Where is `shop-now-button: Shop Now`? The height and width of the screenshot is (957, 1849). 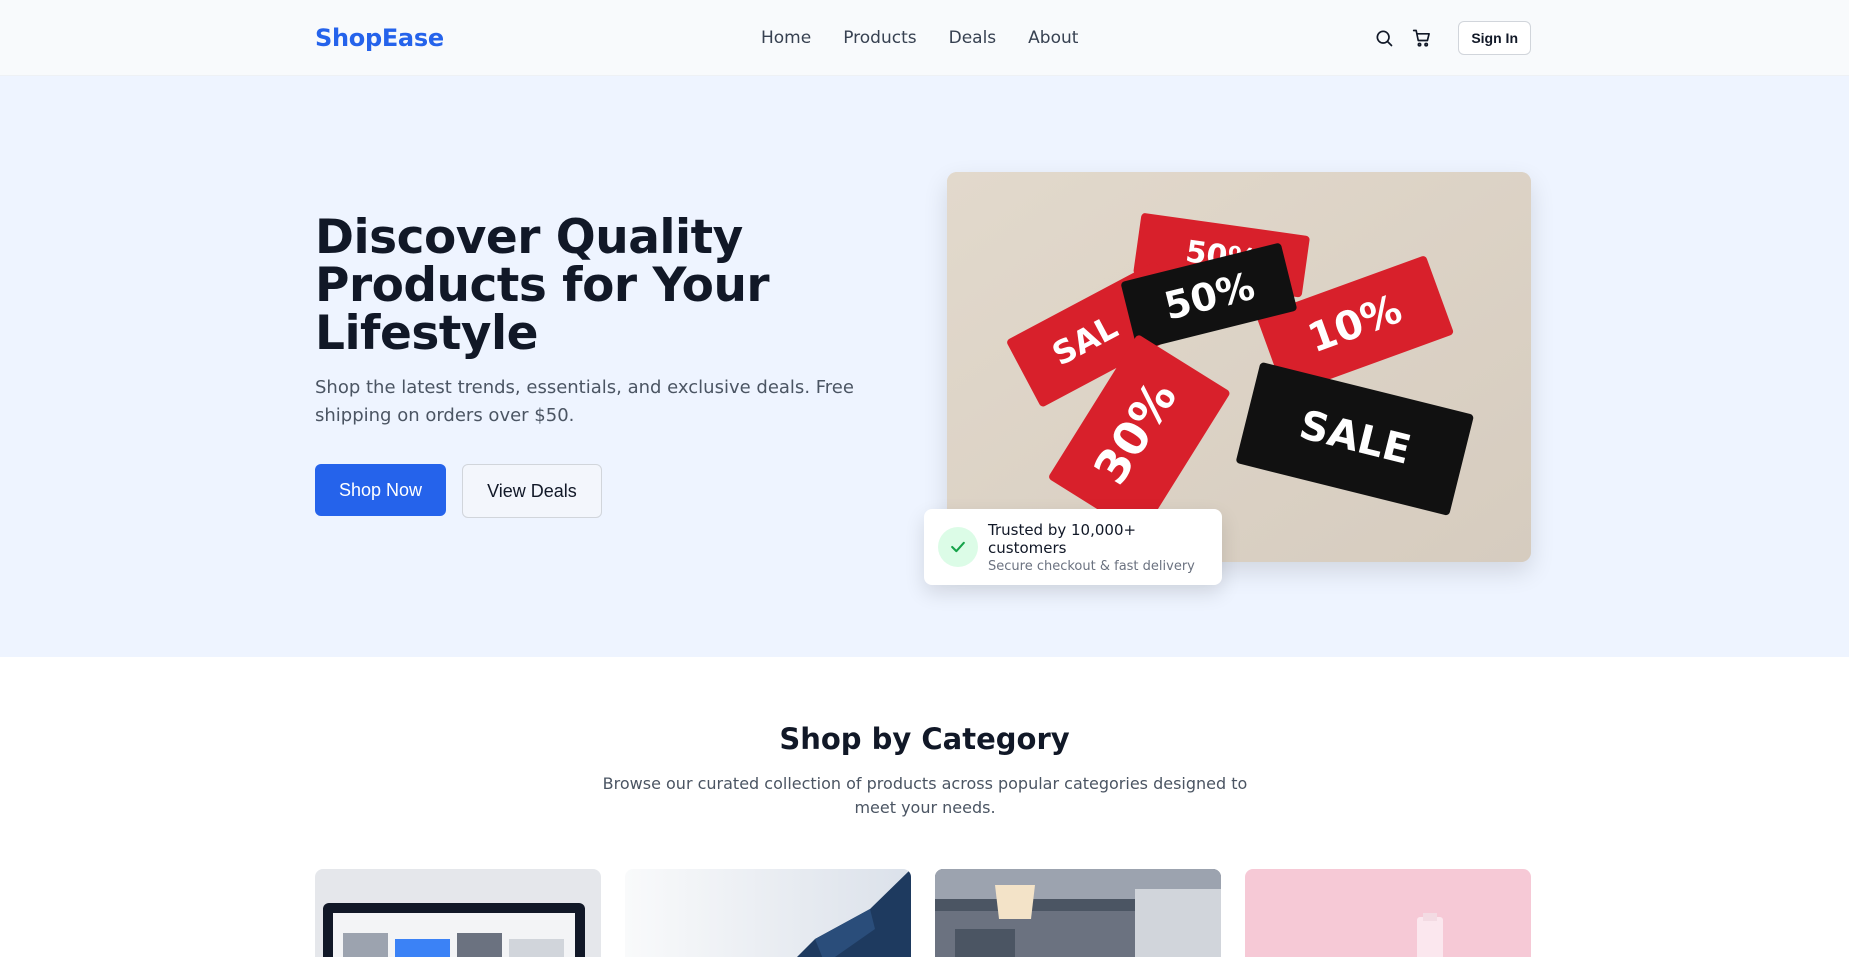
shop-now-button: Shop Now is located at coordinates (381, 490).